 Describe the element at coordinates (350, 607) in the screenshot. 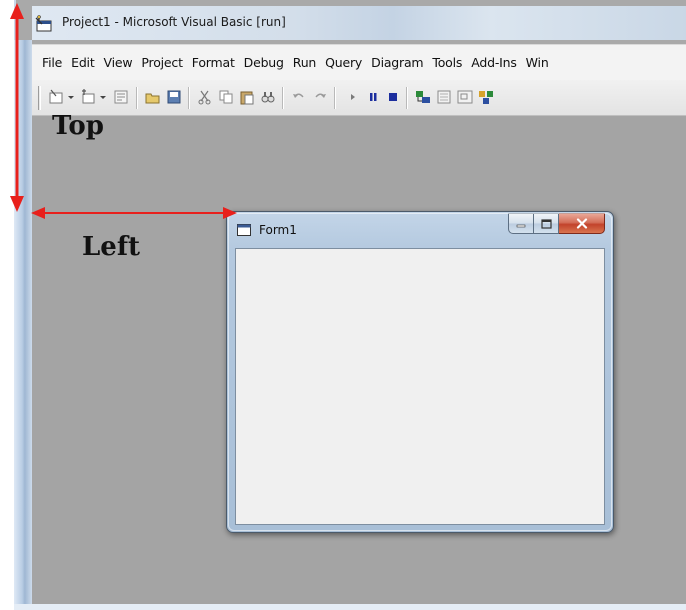

I see `ide-bottom-frame` at that location.